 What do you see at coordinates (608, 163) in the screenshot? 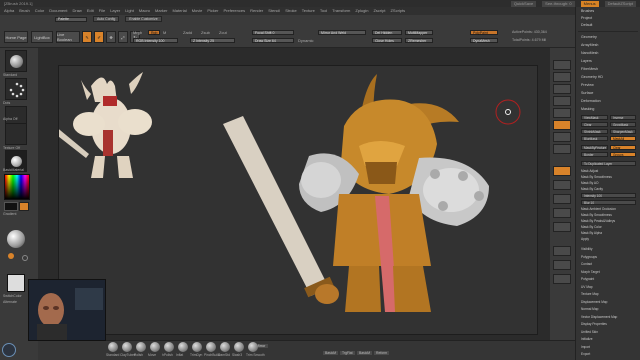
I see `mask-dup-mask-button: To Duplicated Layer` at bounding box center [608, 163].